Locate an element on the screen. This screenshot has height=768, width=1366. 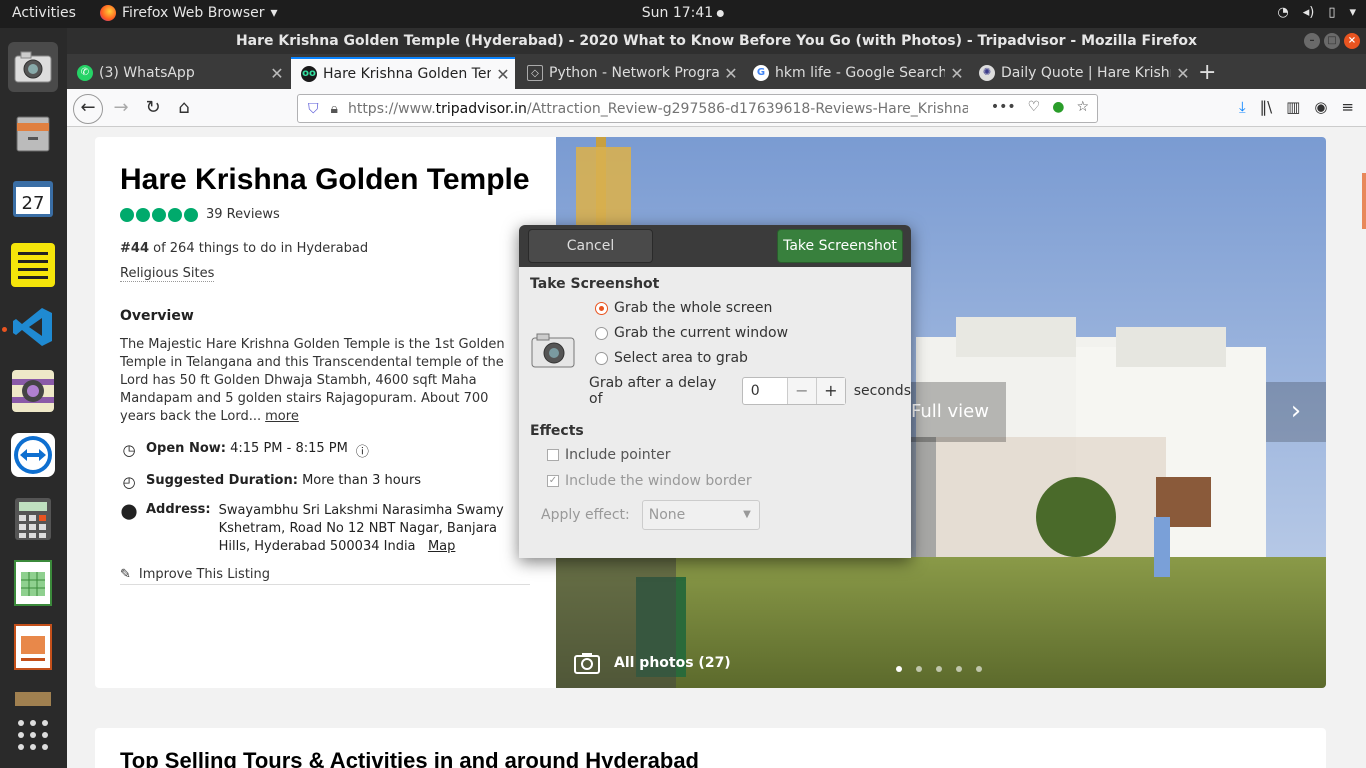
tracking-shield-icon: ⛉ is located at coordinates (313, 109).